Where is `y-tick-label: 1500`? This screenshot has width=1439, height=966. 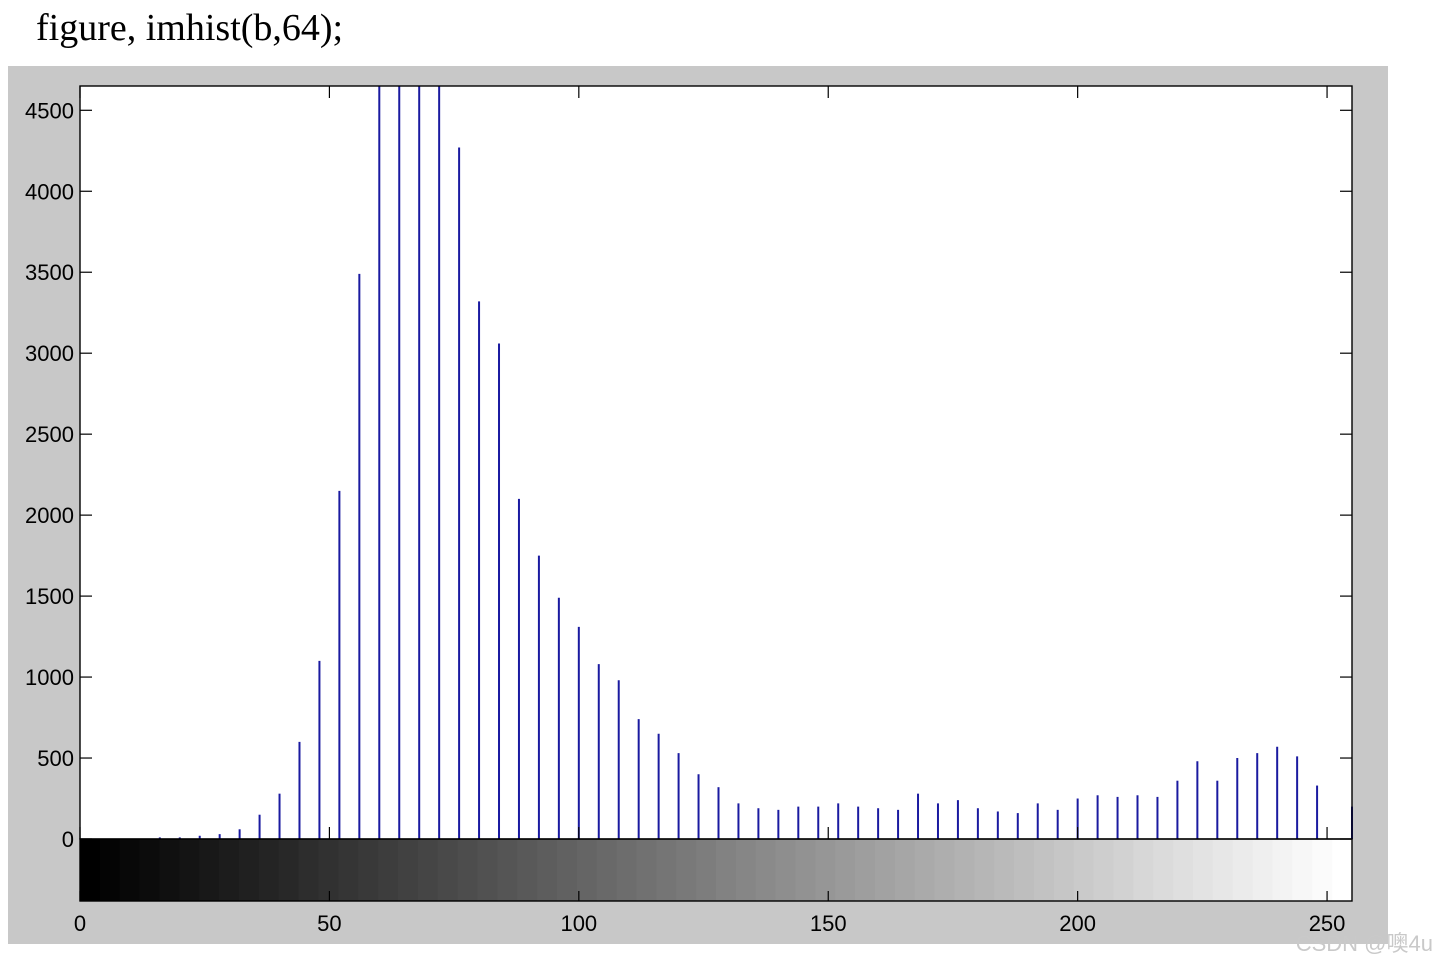
y-tick-label: 1500 is located at coordinates (49, 596).